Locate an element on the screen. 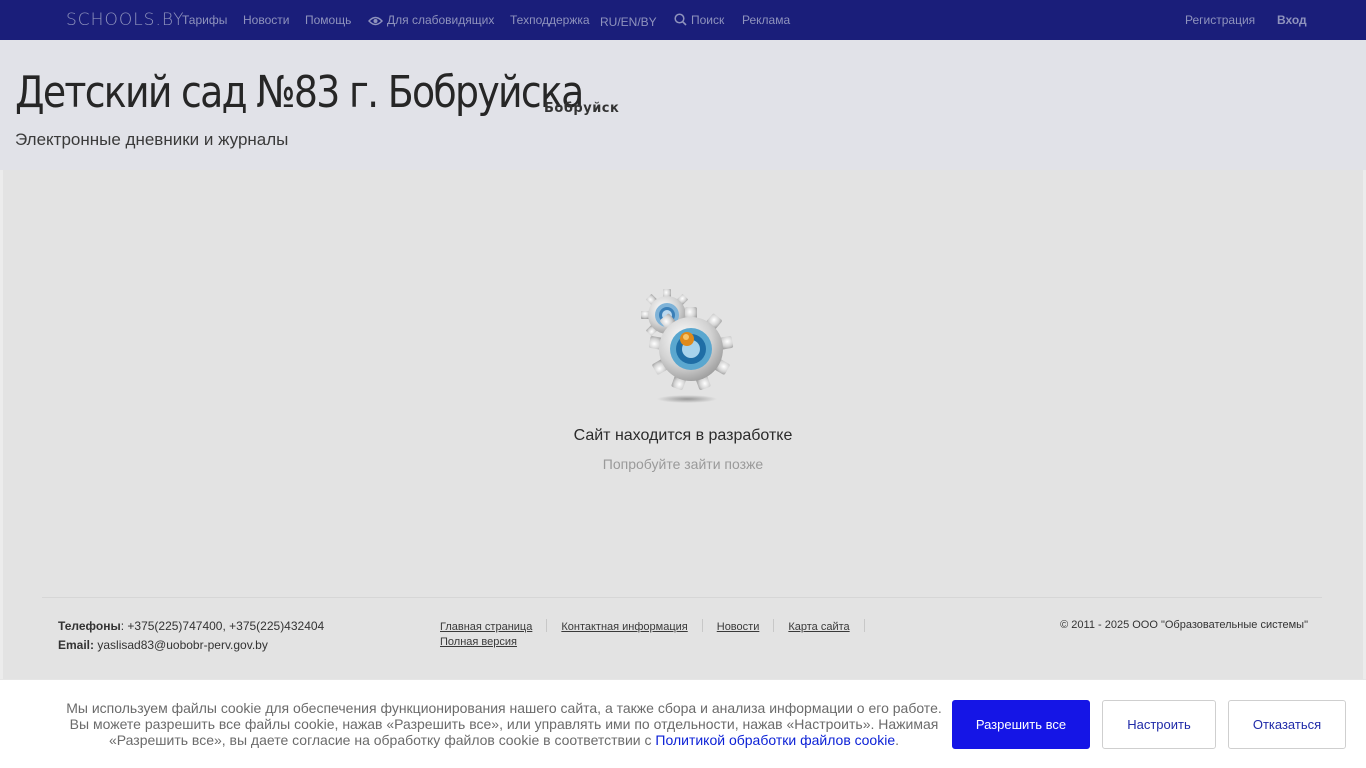 The width and height of the screenshot is (1366, 768). footer-link-news: Новости is located at coordinates (738, 627).